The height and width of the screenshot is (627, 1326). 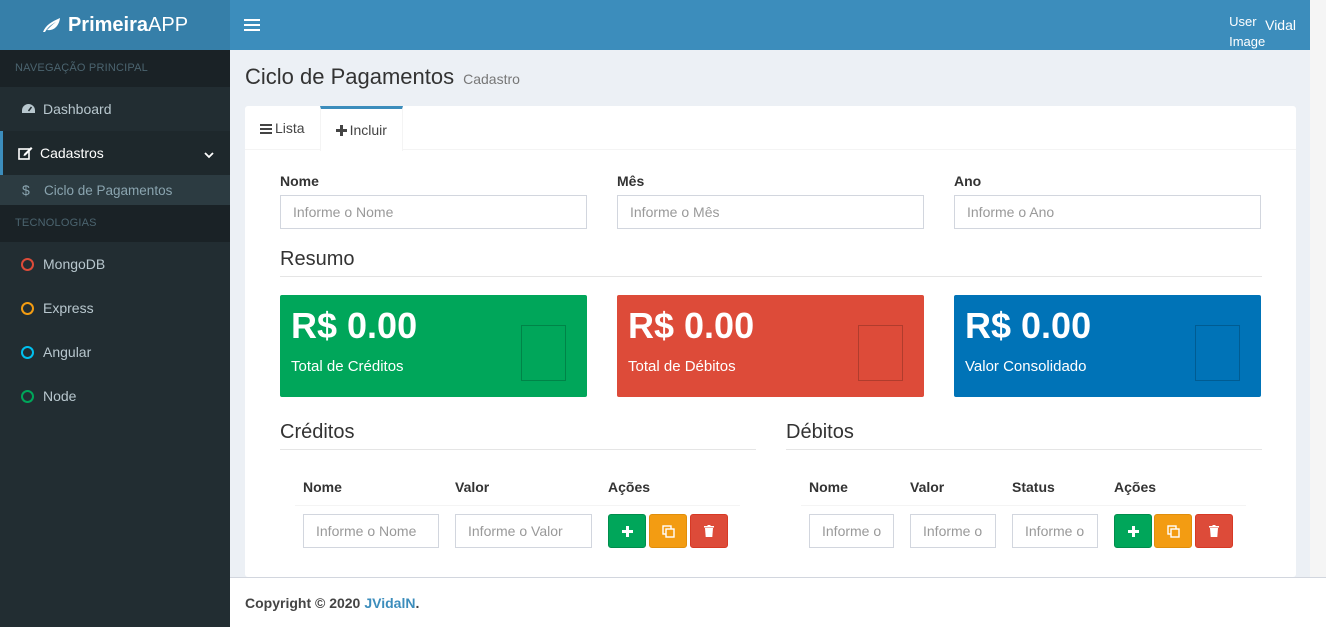 I want to click on leaf-icon, so click(x=52, y=25).